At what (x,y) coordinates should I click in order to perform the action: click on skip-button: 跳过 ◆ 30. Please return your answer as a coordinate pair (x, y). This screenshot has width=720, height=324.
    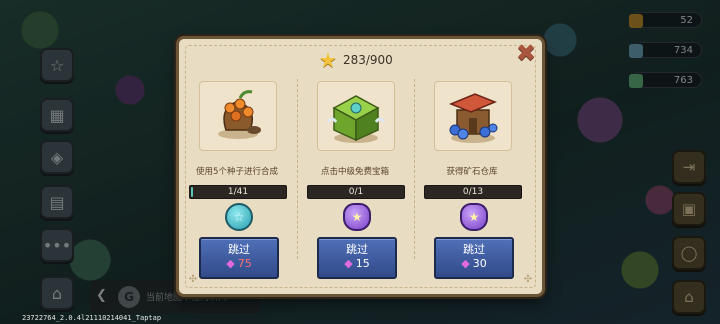
    Looking at the image, I should click on (474, 258).